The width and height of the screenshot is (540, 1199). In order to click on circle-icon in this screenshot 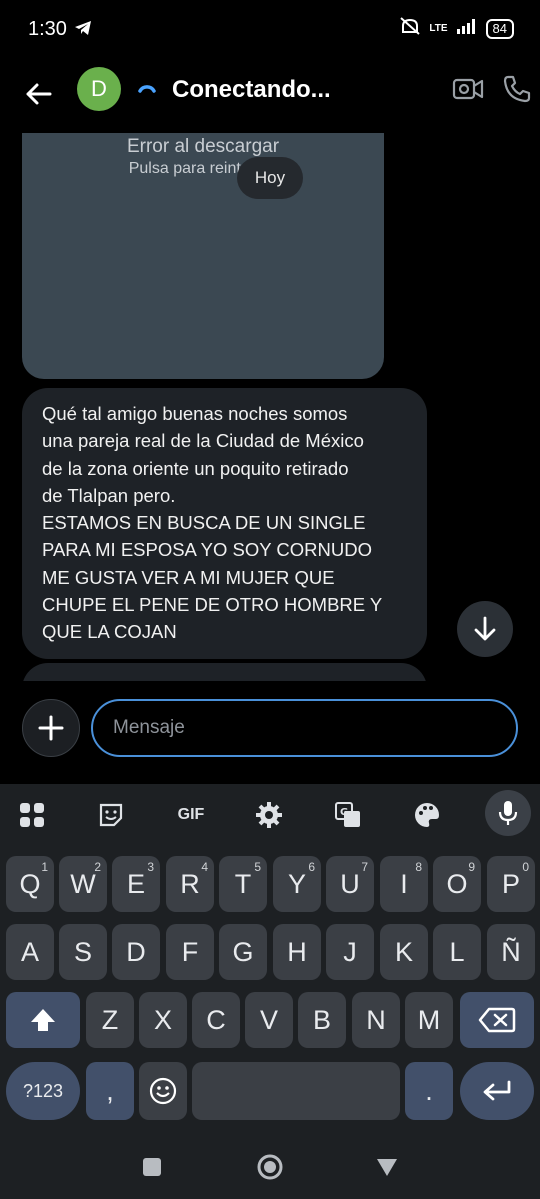, I will do `click(270, 1167)`.